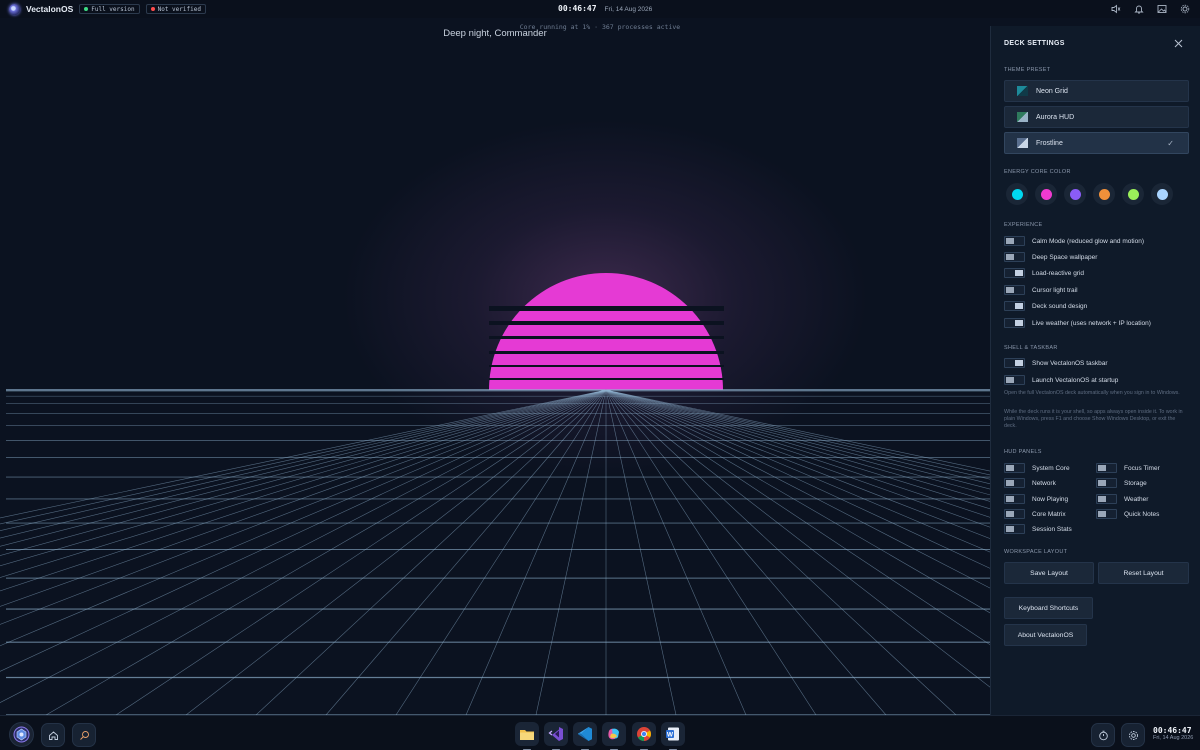  What do you see at coordinates (1060, 306) in the screenshot?
I see `toggle-label: Deck sound design` at bounding box center [1060, 306].